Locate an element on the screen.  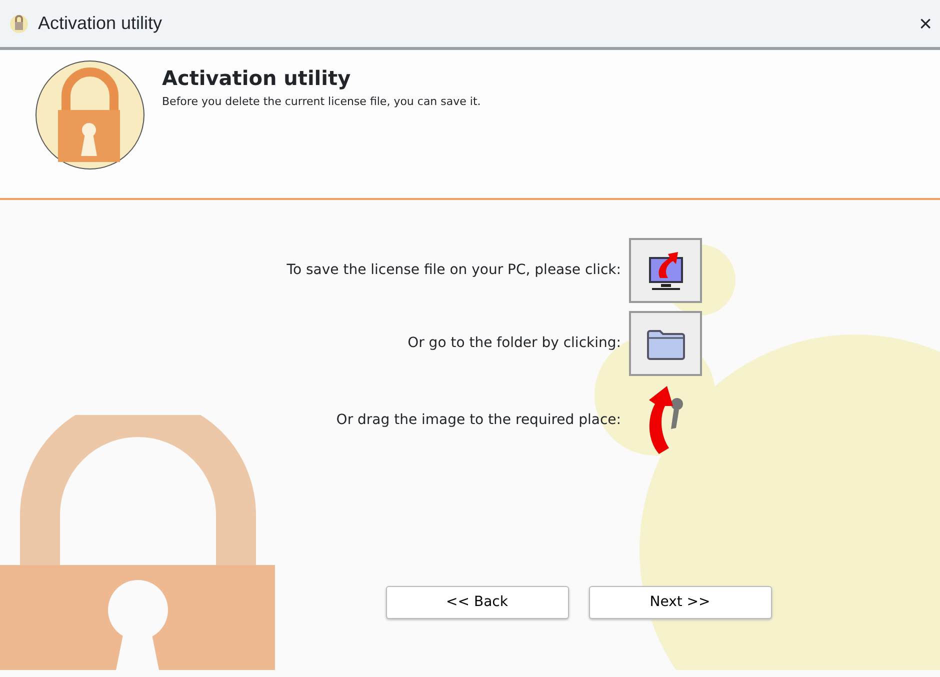
close-button: × is located at coordinates (925, 23).